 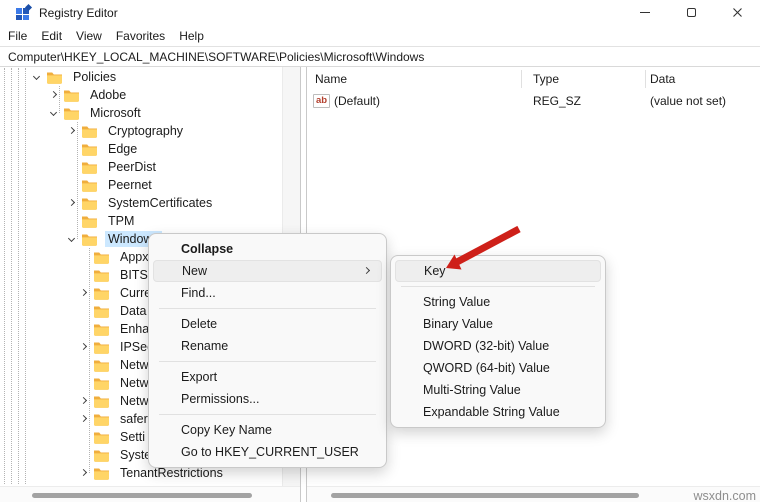 I want to click on menu-bar: File Edit View Favorites Help, so click(x=380, y=35).